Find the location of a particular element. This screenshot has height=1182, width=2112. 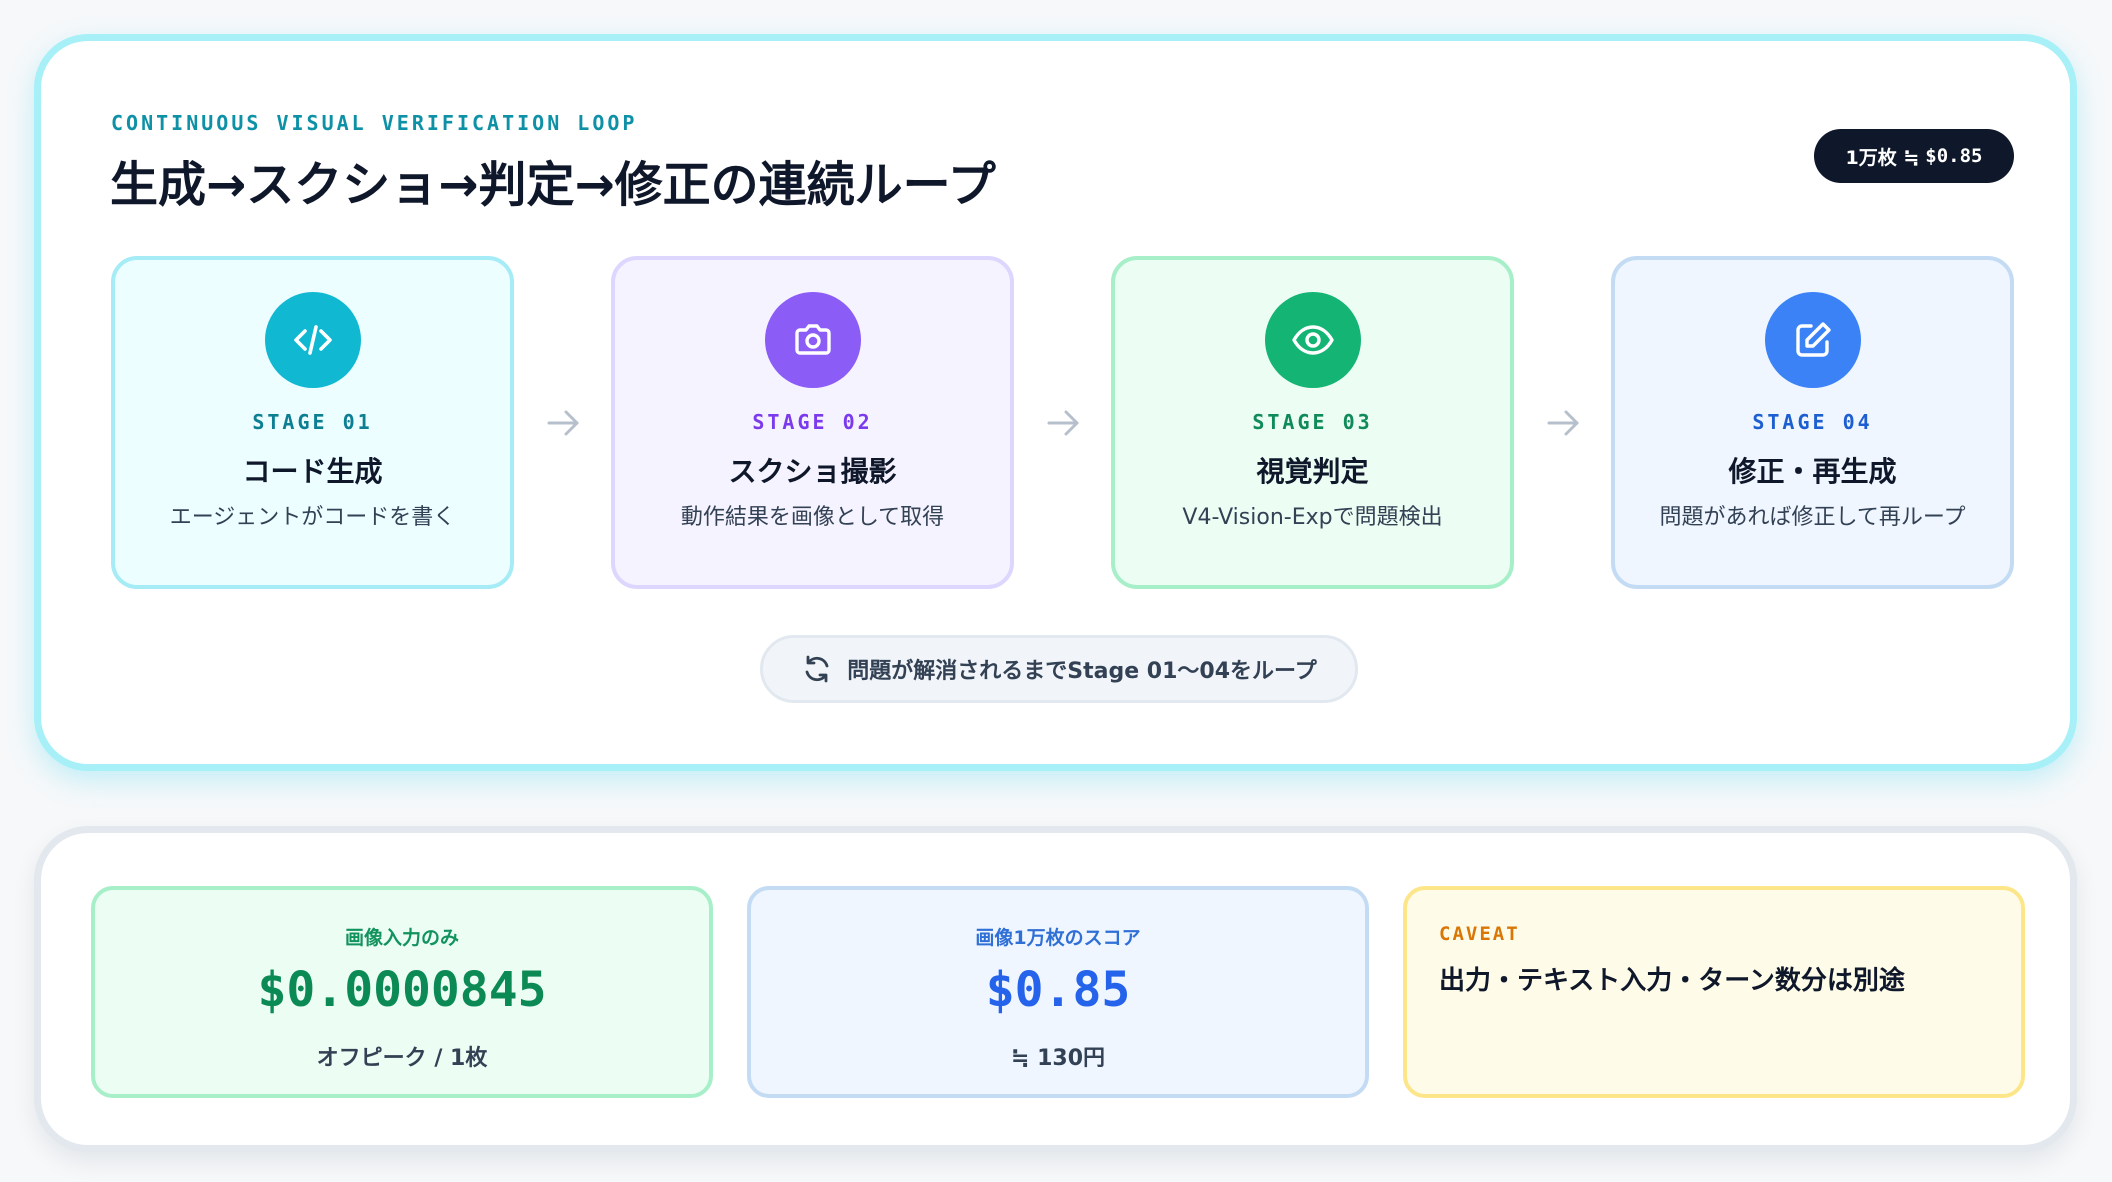

card-heading: CAVEAT is located at coordinates (1479, 934).